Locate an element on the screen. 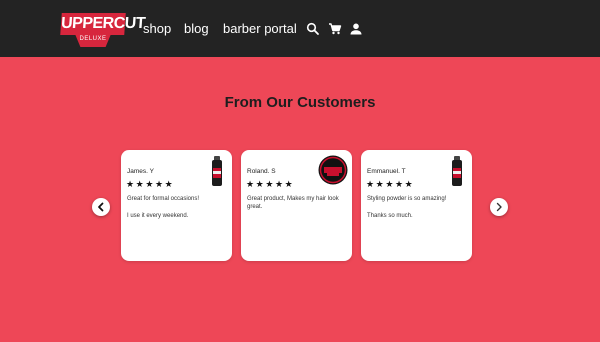 The width and height of the screenshot is (600, 342). review-text: Styling powder is so amazing! is located at coordinates (407, 199).